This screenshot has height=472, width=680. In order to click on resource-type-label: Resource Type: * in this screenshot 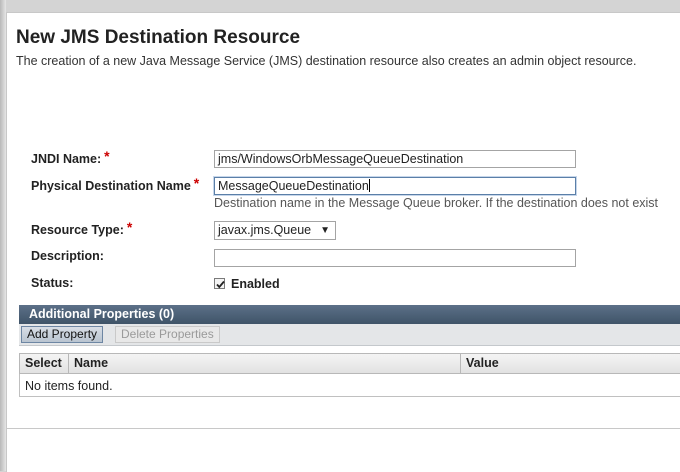, I will do `click(82, 228)`.